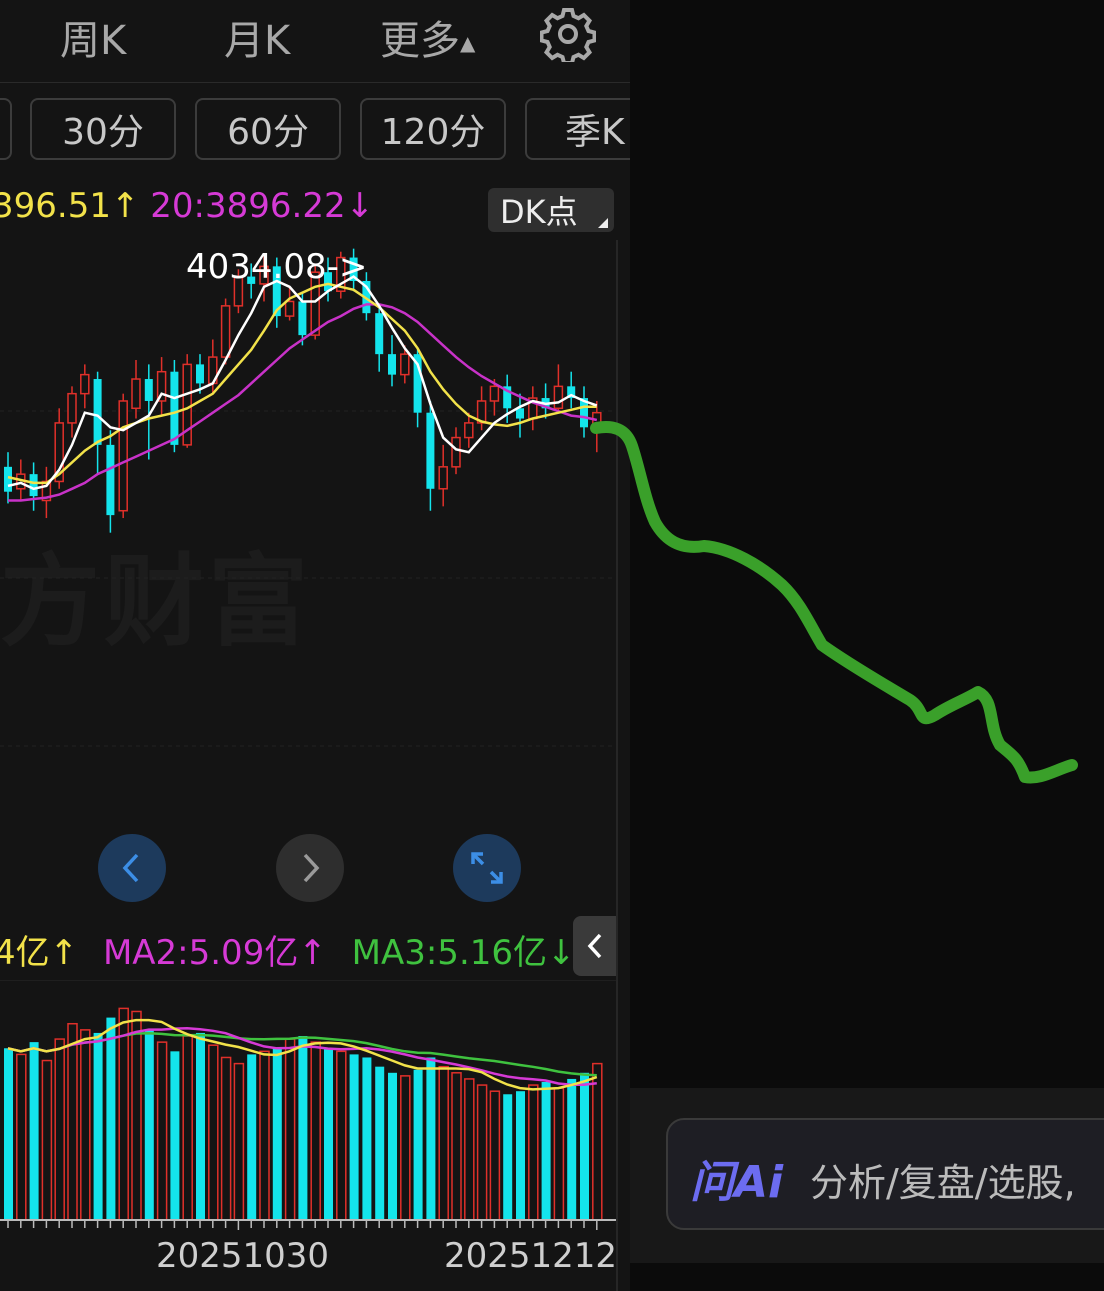  I want to click on ai-logo: 问Ai, so click(737, 1182).